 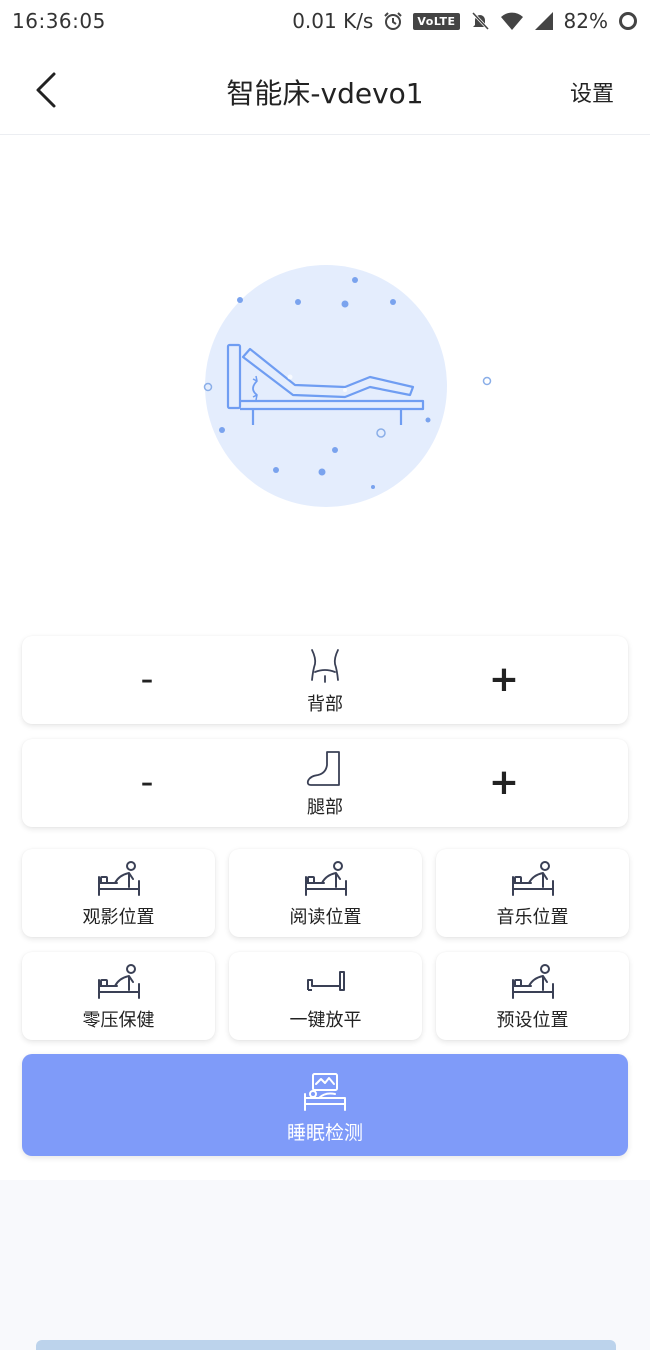 What do you see at coordinates (325, 917) in the screenshot?
I see `reading-position-label: 阅读位置` at bounding box center [325, 917].